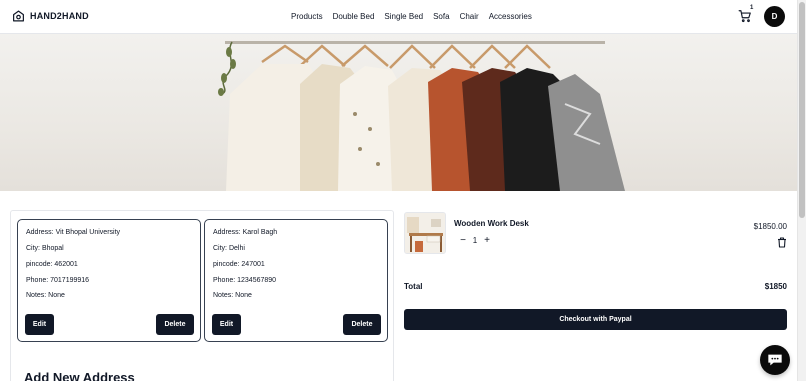 Image resolution: width=806 pixels, height=381 pixels. Describe the element at coordinates (52, 264) in the screenshot. I see `address-pincode: pincode: 462001` at that location.